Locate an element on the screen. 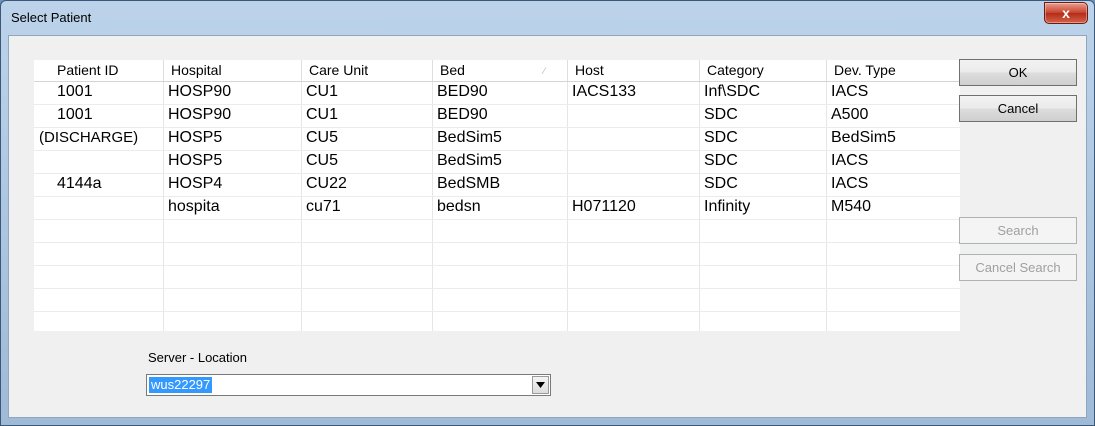  cell-category: Inf\SDC is located at coordinates (763, 93).